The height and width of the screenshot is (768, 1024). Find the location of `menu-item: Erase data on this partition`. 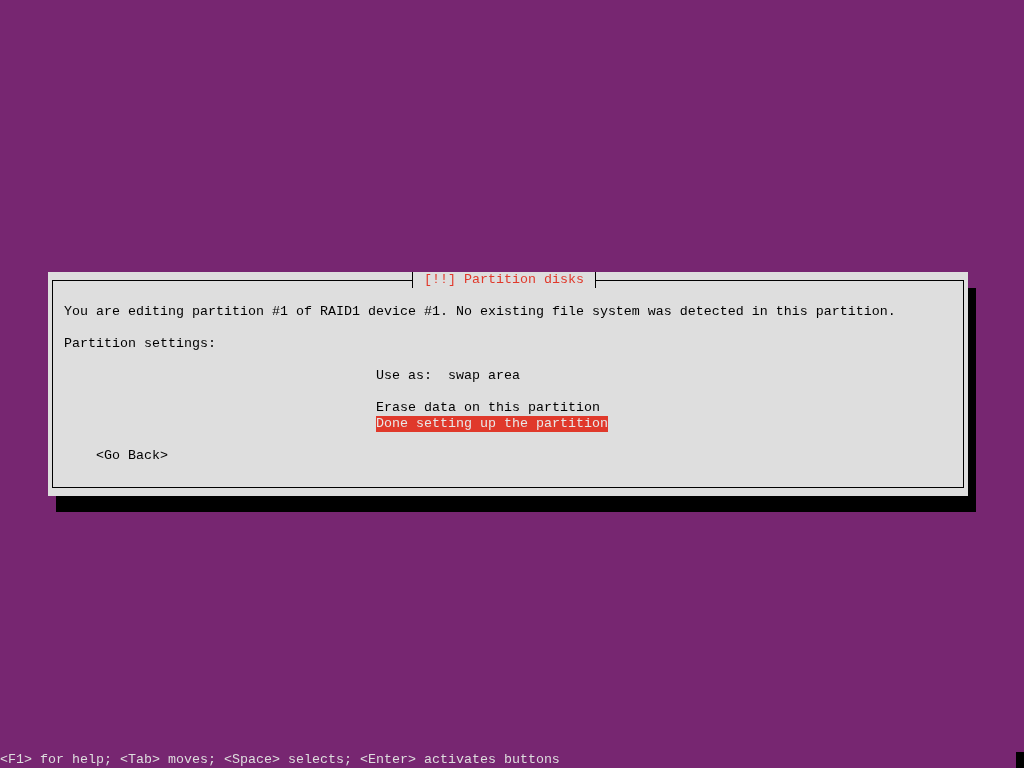

menu-item: Erase data on this partition is located at coordinates (488, 408).